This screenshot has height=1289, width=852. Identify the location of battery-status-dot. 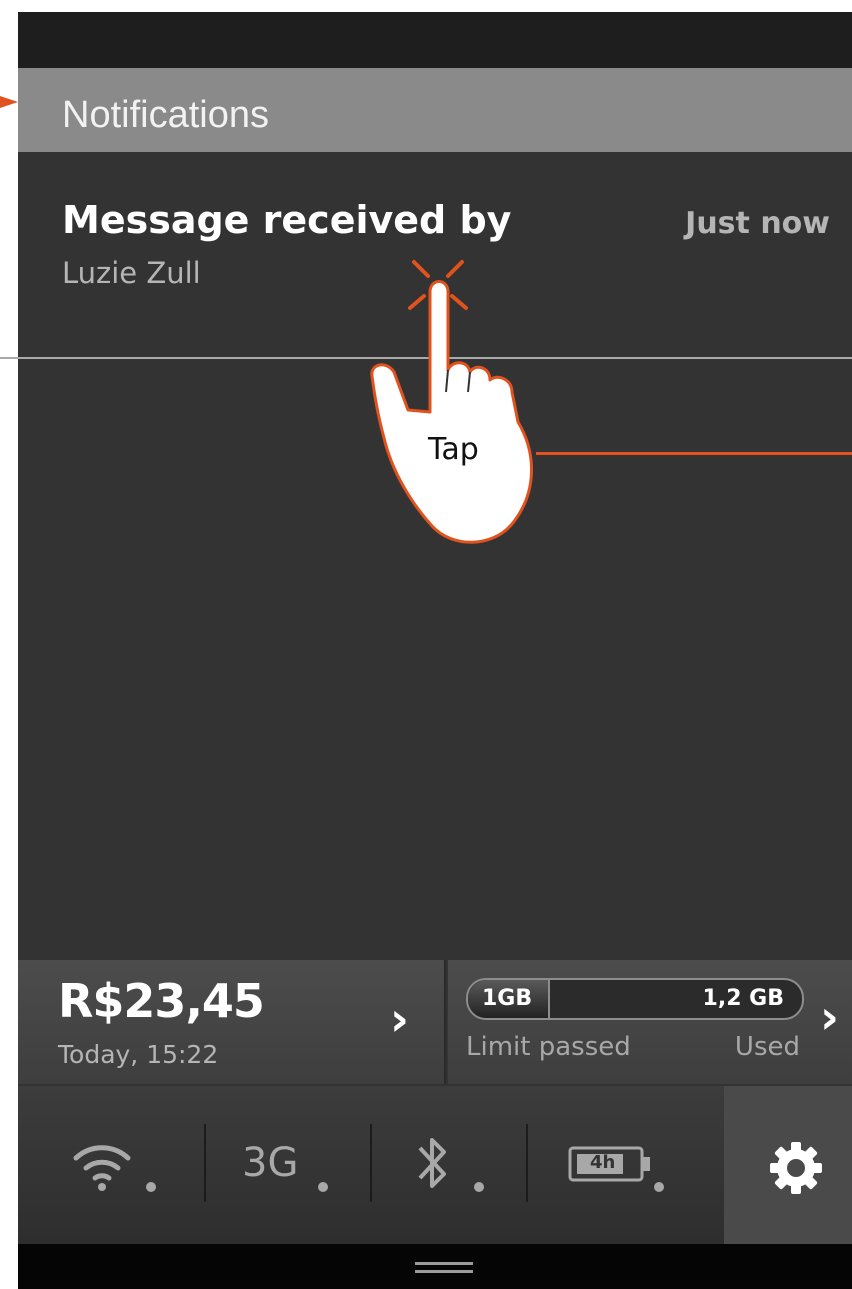
(659, 1187).